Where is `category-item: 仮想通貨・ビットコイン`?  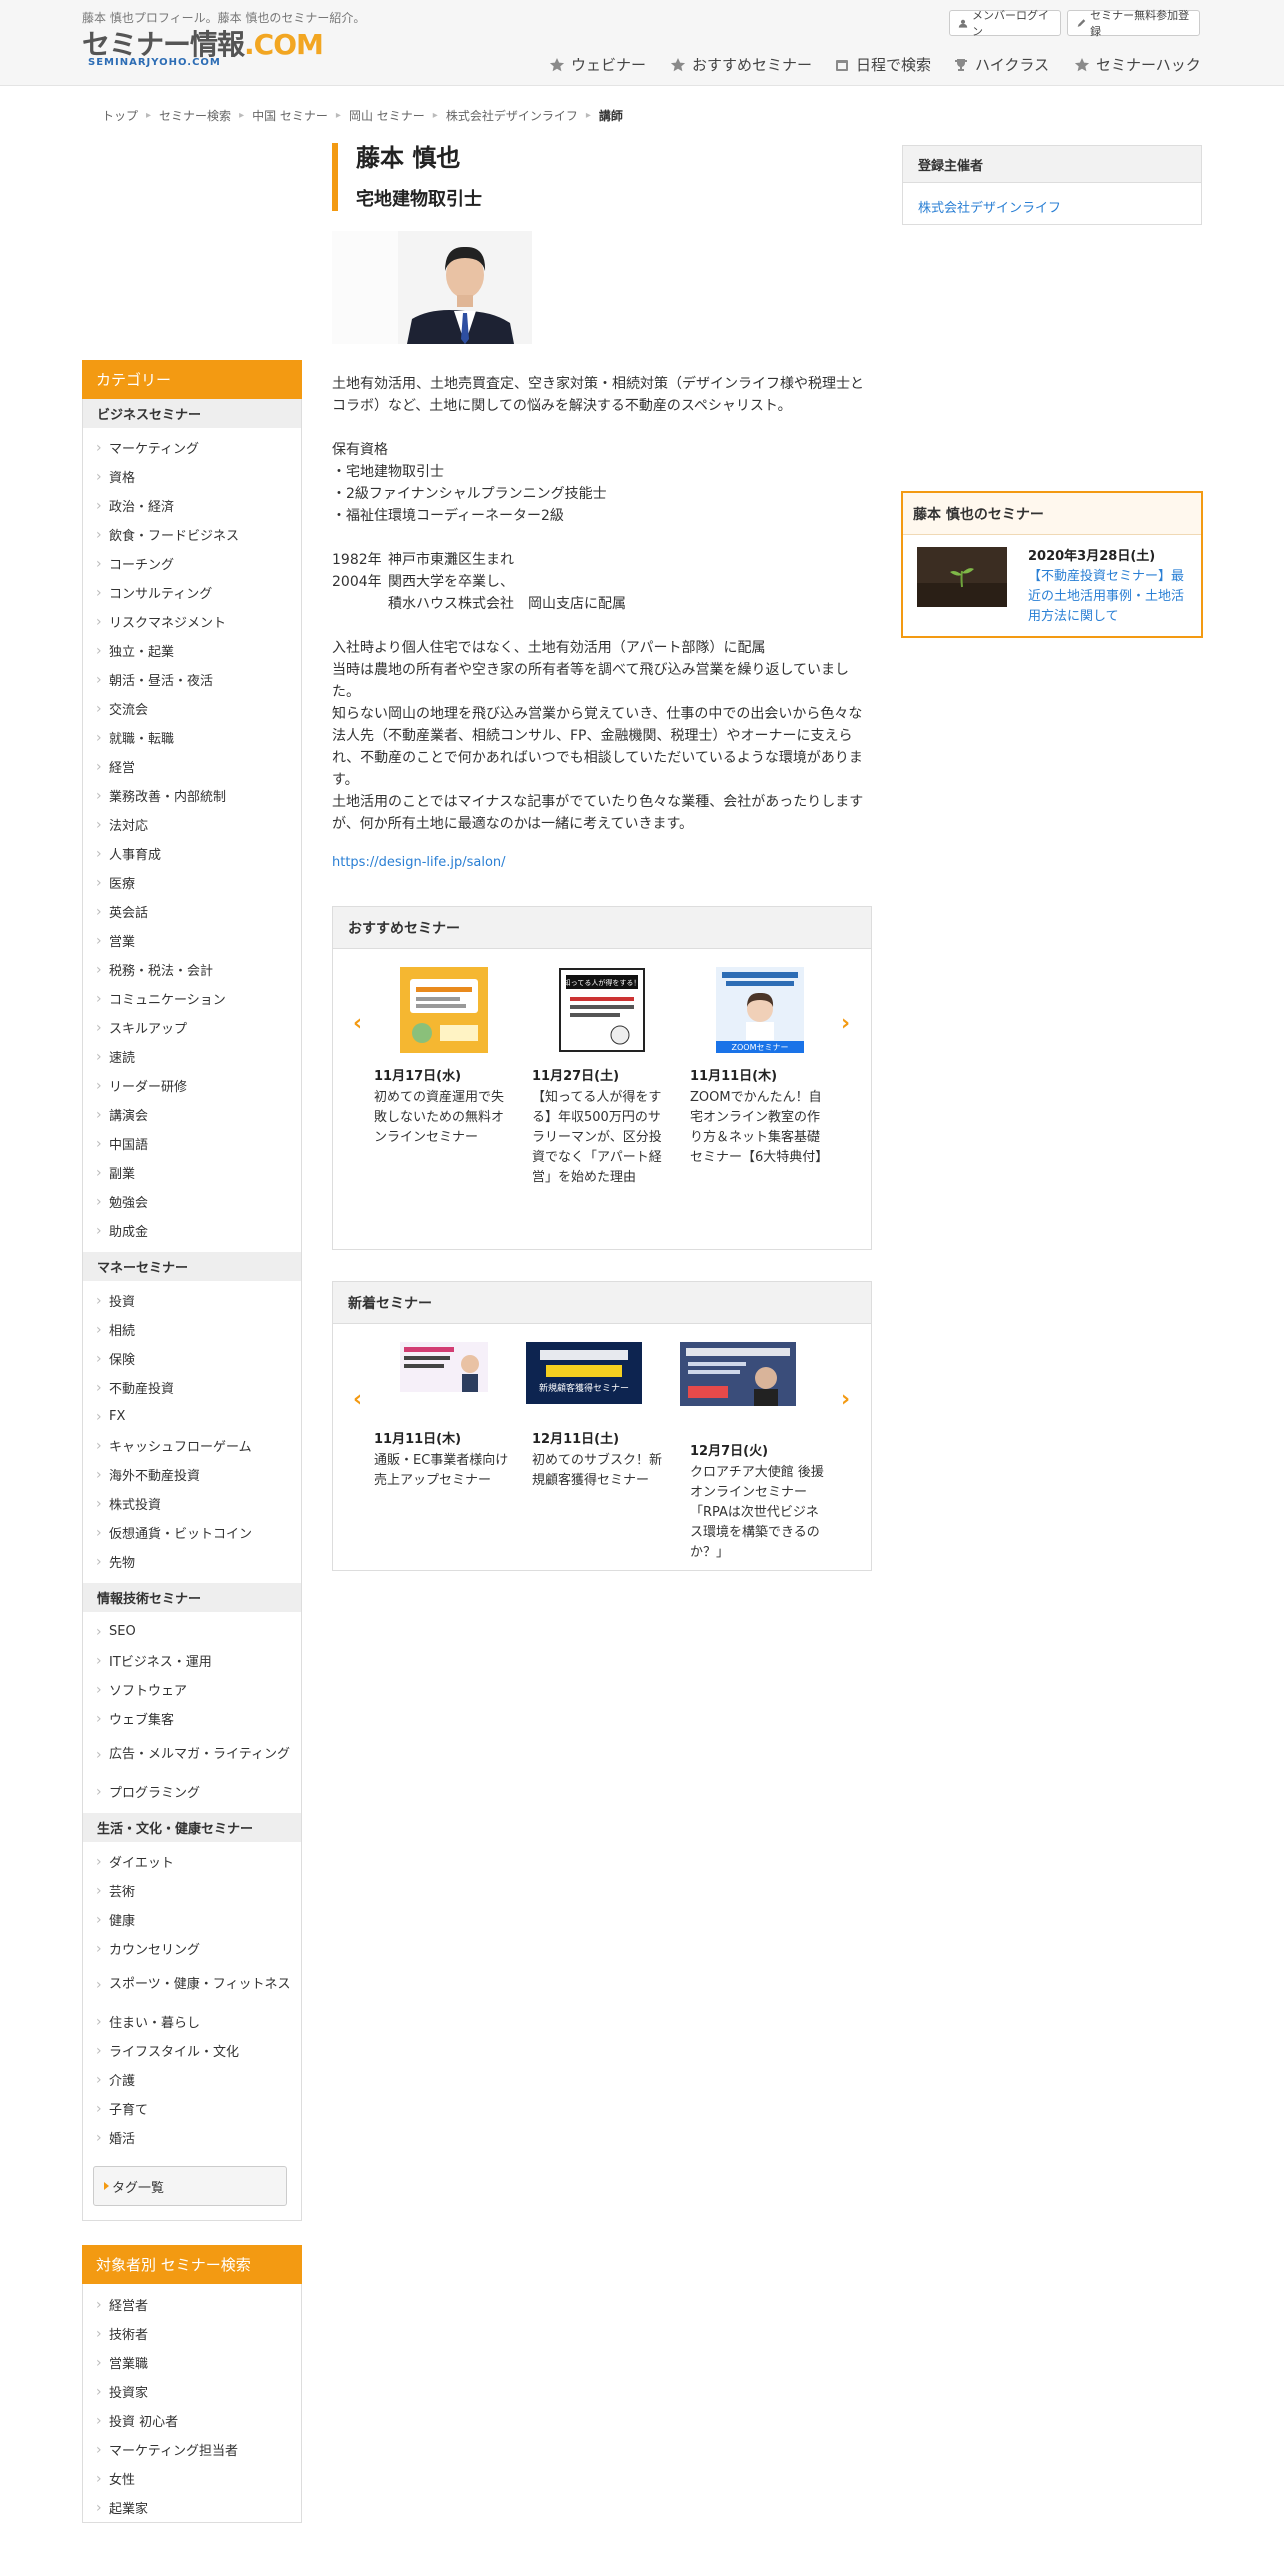
category-item: 仮想通貨・ビットコイン is located at coordinates (192, 1532).